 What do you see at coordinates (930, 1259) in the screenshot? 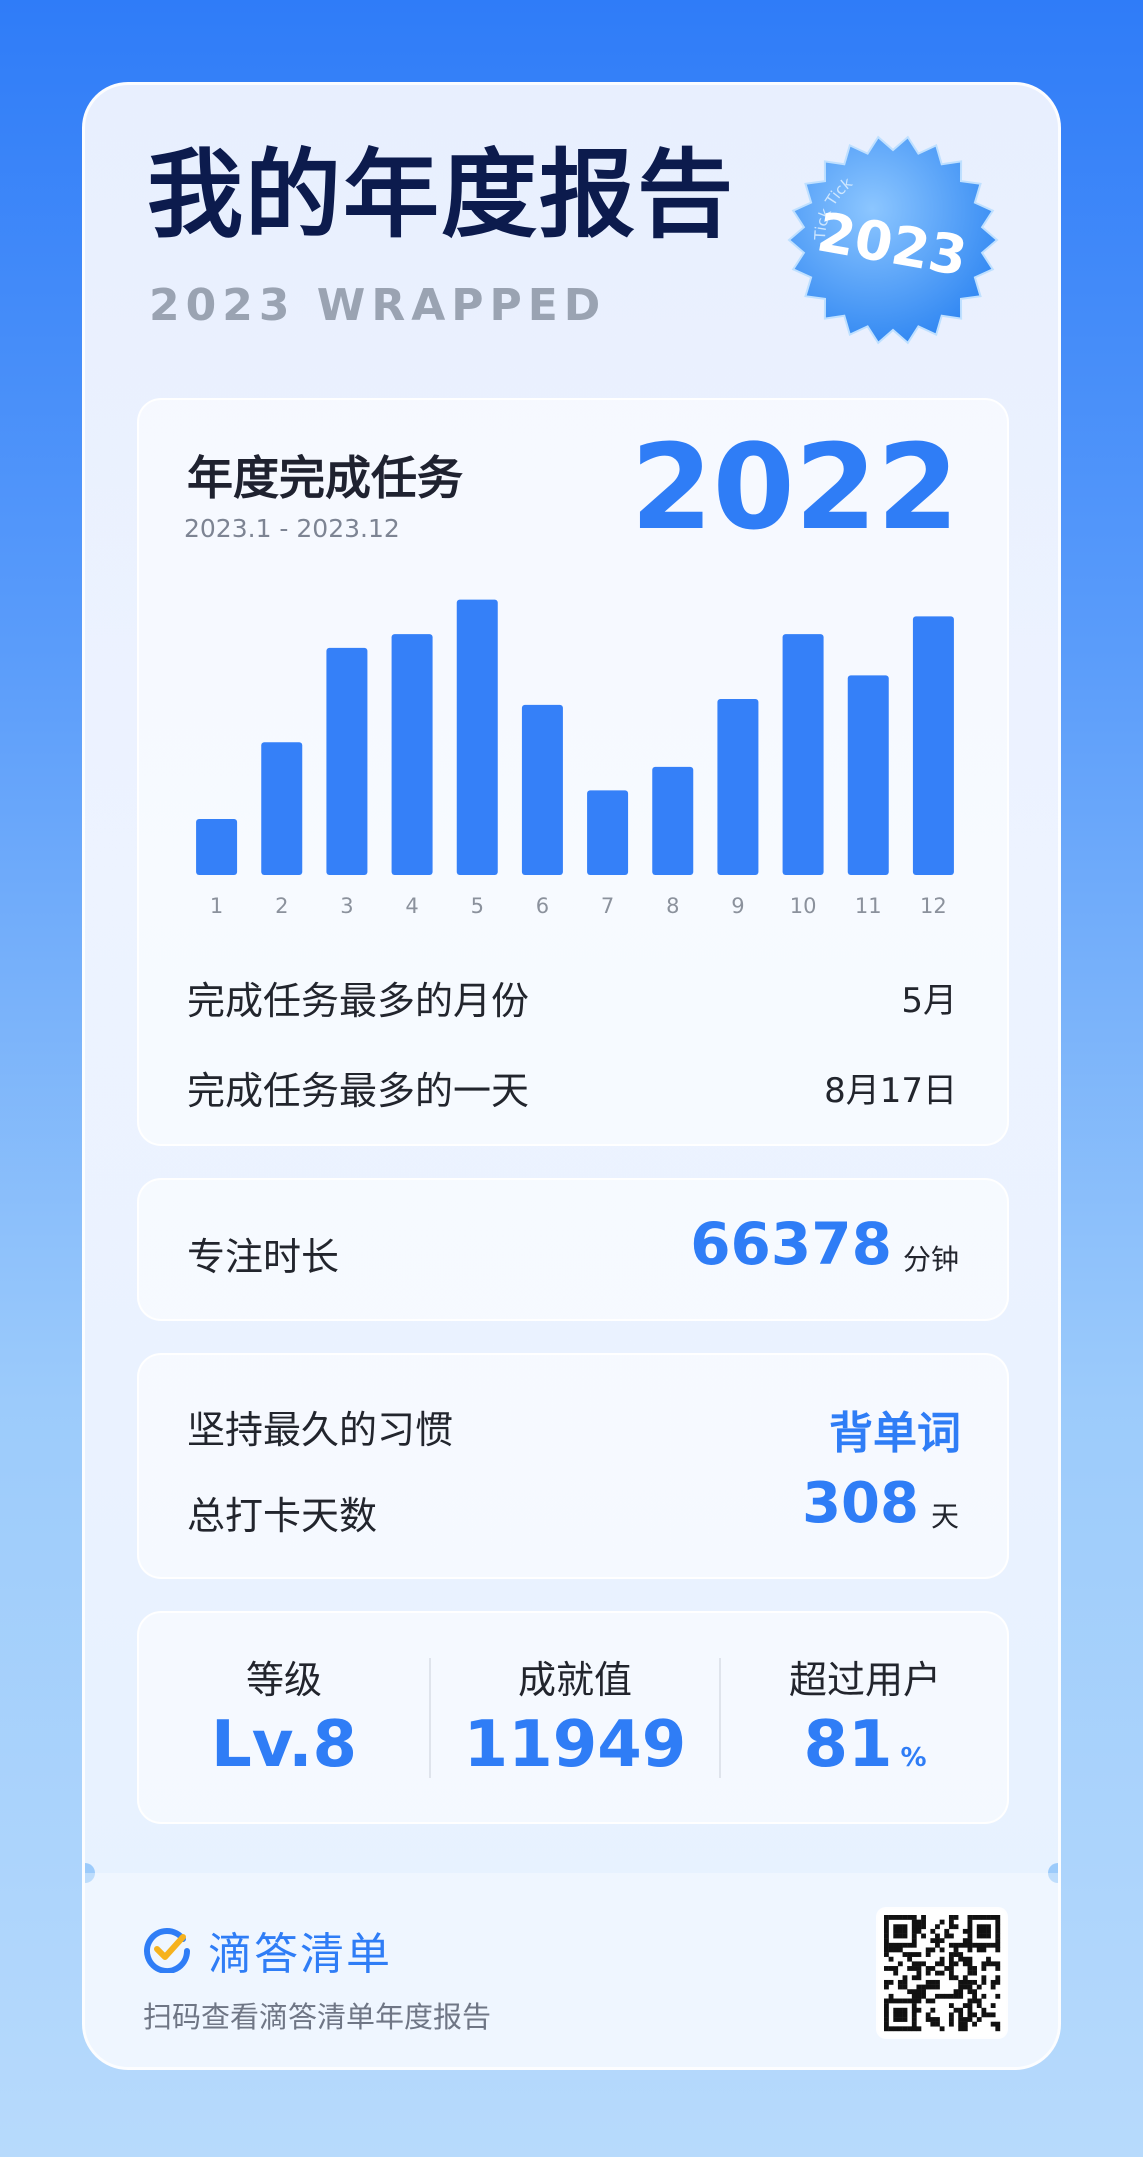
I see `focus-unit: 分钟` at bounding box center [930, 1259].